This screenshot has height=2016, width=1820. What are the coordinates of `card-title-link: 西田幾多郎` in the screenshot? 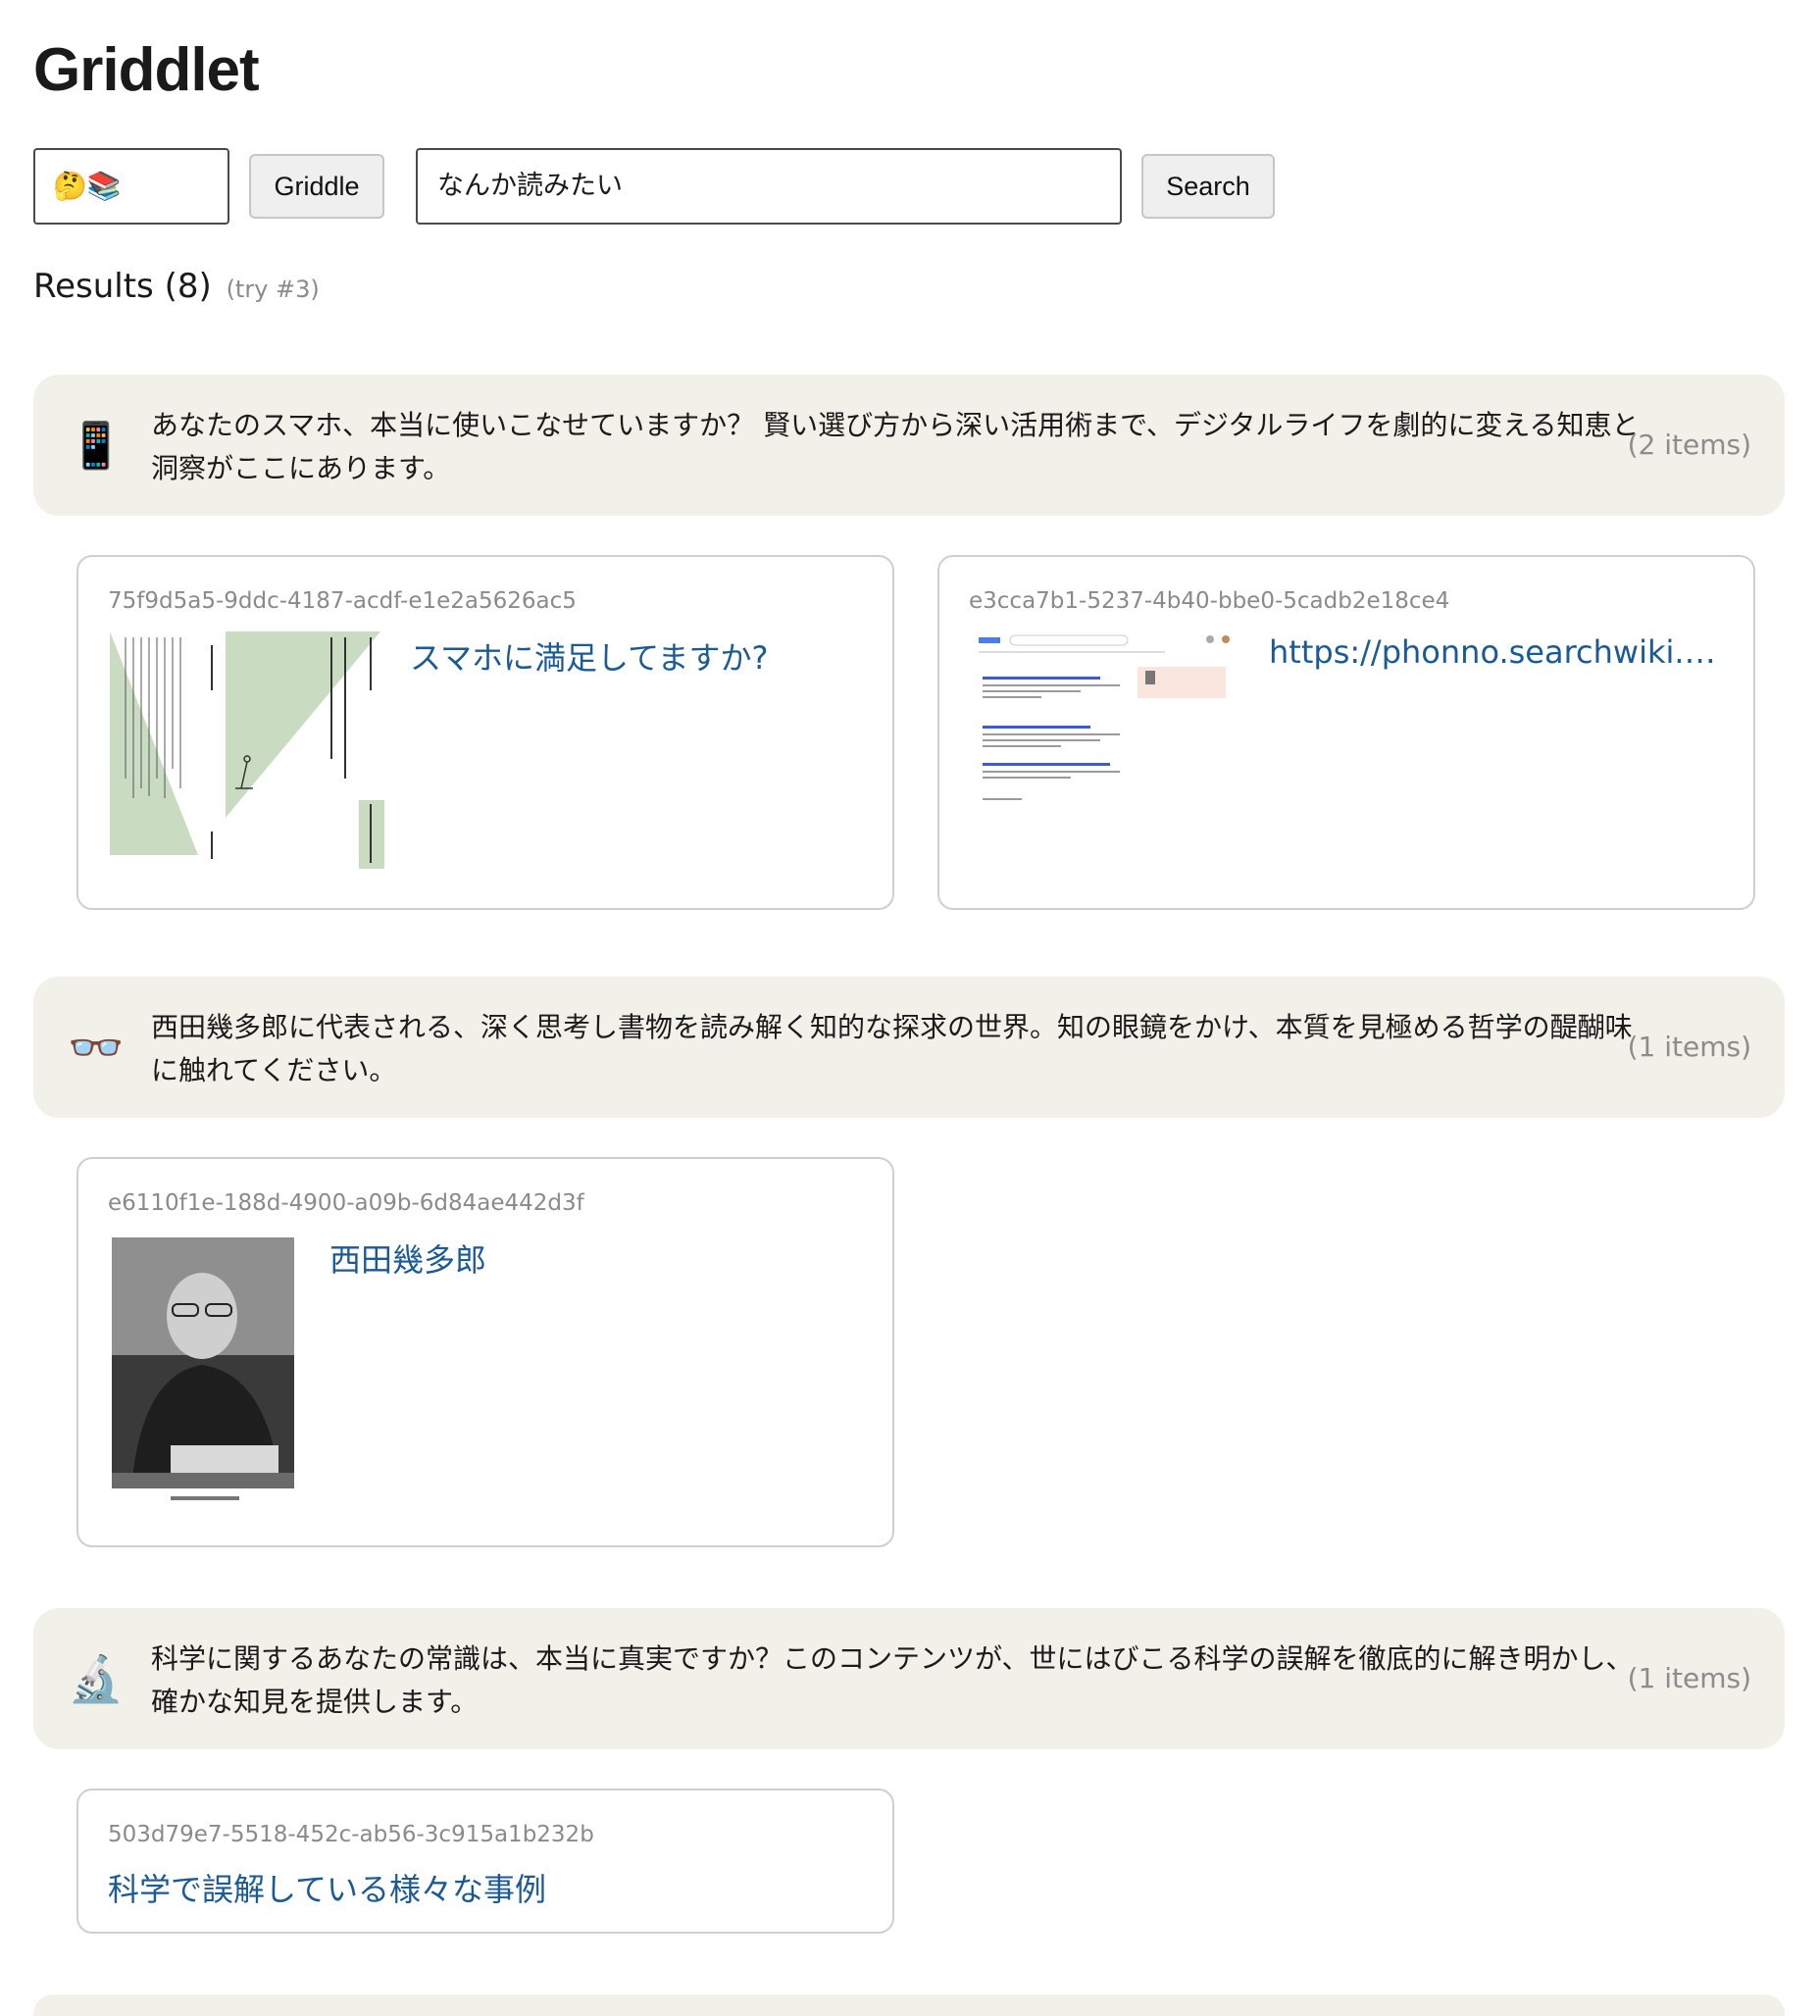 It's located at (594, 1258).